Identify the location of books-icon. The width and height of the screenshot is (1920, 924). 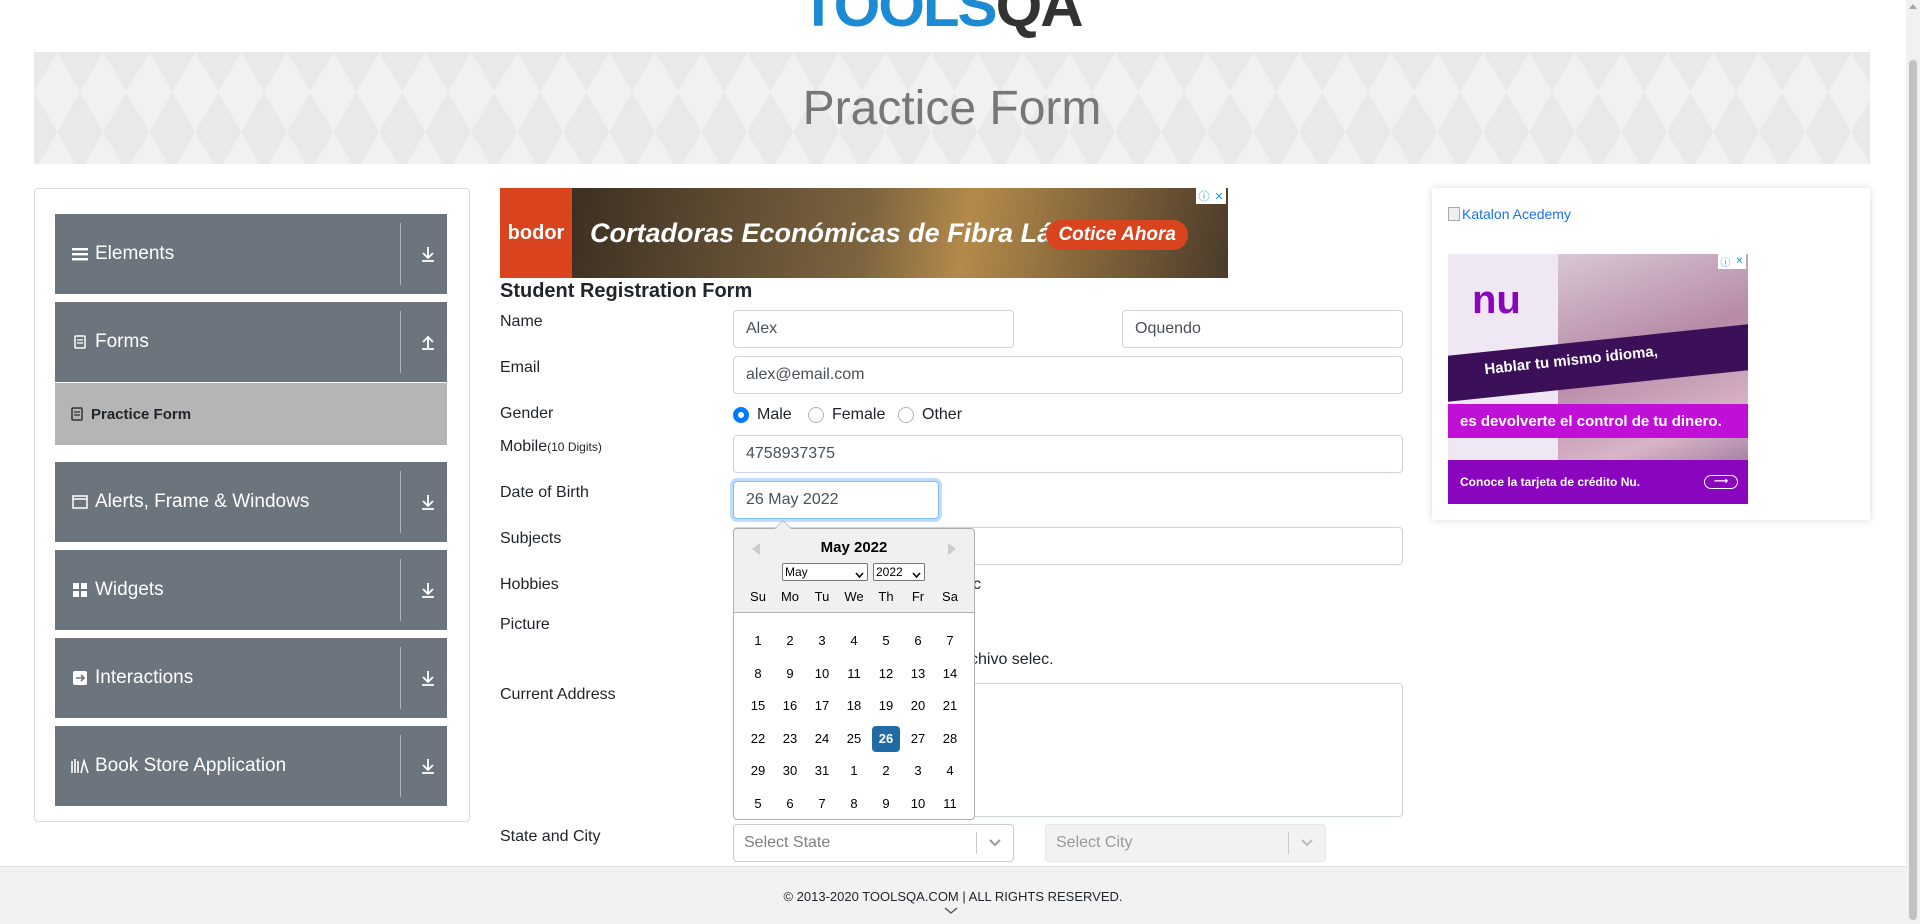
(80, 766).